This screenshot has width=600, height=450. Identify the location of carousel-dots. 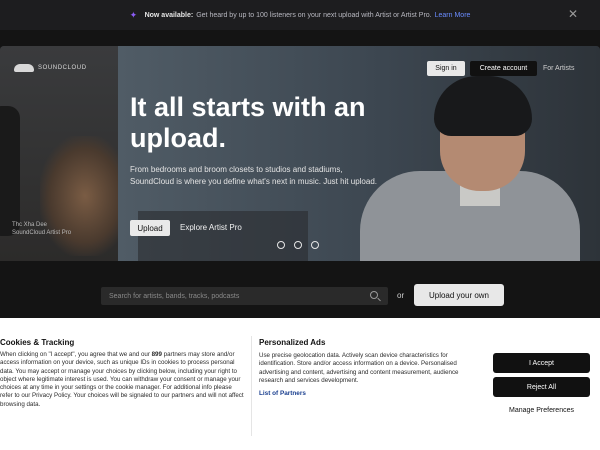
(298, 245).